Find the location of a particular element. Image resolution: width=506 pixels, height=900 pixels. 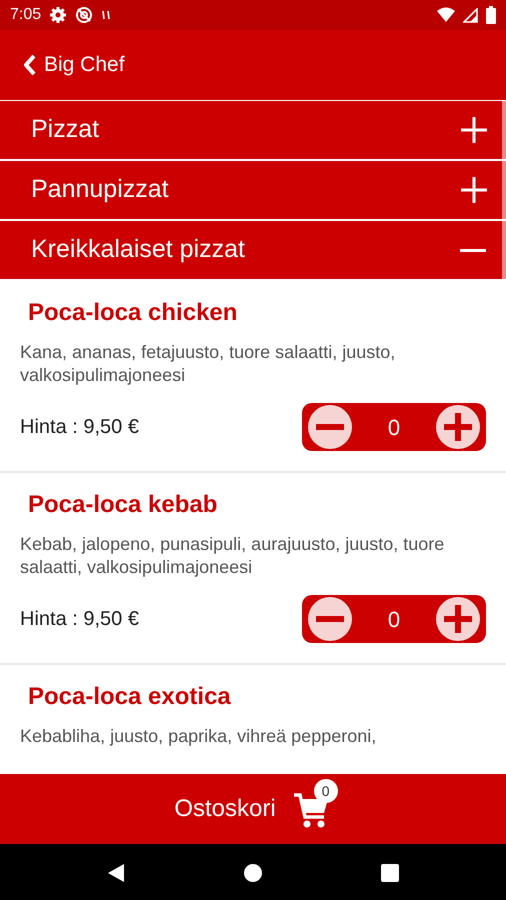

category-row: Pizzat is located at coordinates (253, 130).